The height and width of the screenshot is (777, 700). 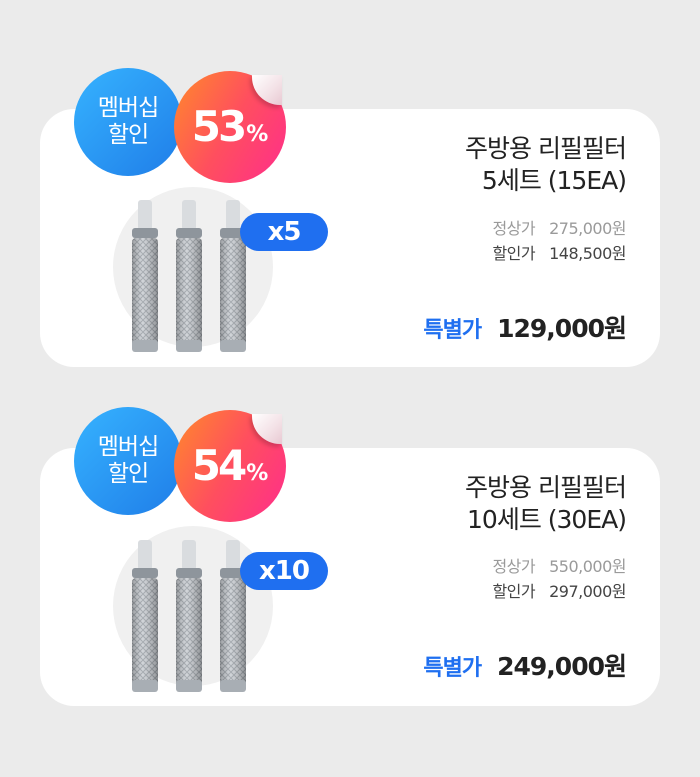 I want to click on discount-price-row: 할인가 148,500원, so click(x=559, y=252).